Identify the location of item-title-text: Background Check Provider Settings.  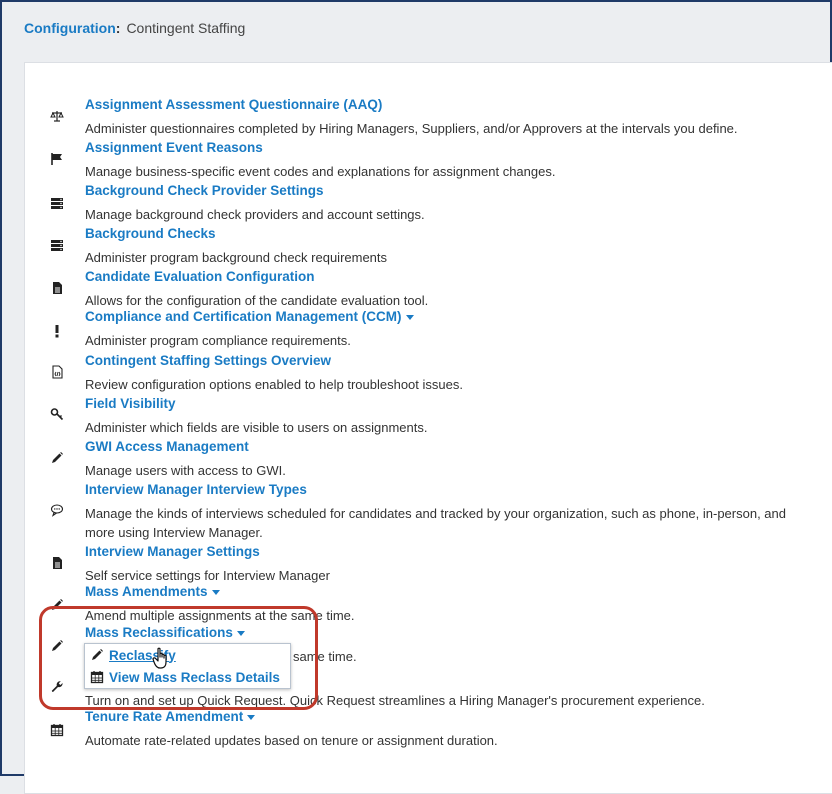
(204, 190).